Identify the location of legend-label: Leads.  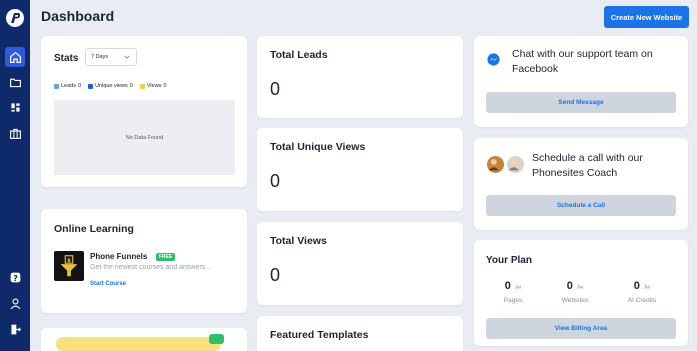
(68, 86).